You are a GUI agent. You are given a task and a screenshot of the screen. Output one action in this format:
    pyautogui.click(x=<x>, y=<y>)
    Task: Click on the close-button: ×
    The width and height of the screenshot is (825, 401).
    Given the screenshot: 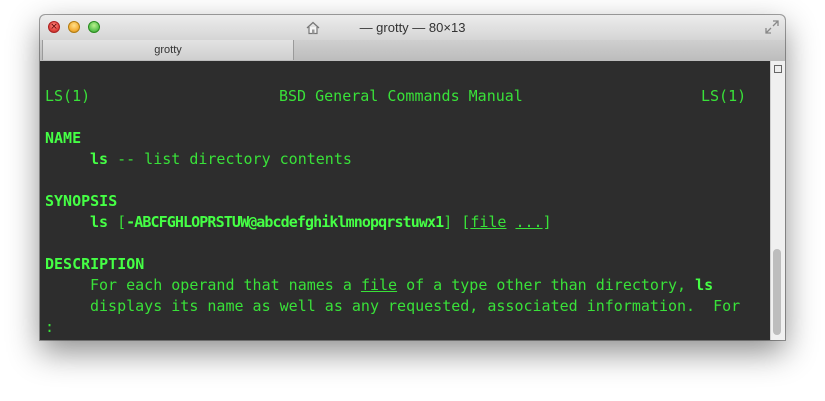 What is the action you would take?
    pyautogui.click(x=54, y=27)
    